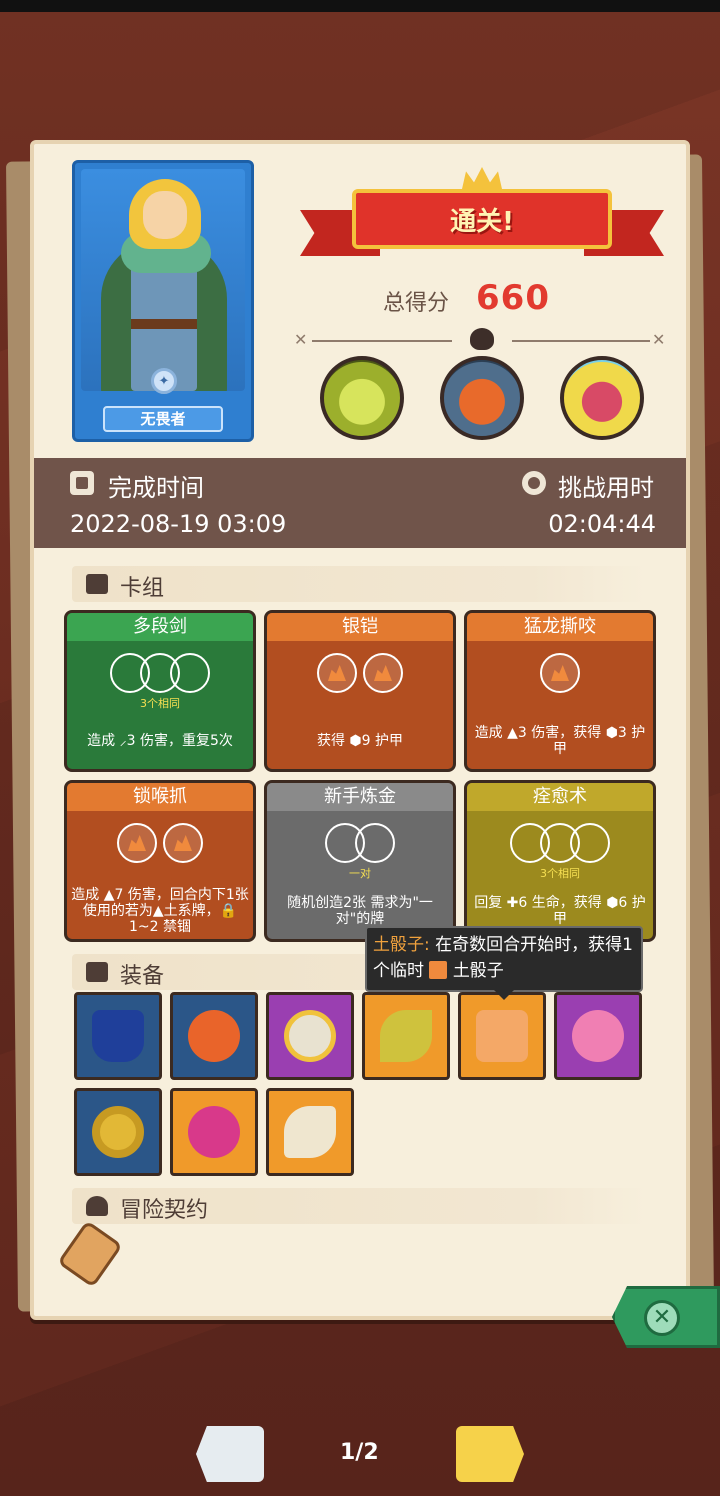  What do you see at coordinates (560, 627) in the screenshot?
I see `card-title: 猛龙撕咬` at bounding box center [560, 627].